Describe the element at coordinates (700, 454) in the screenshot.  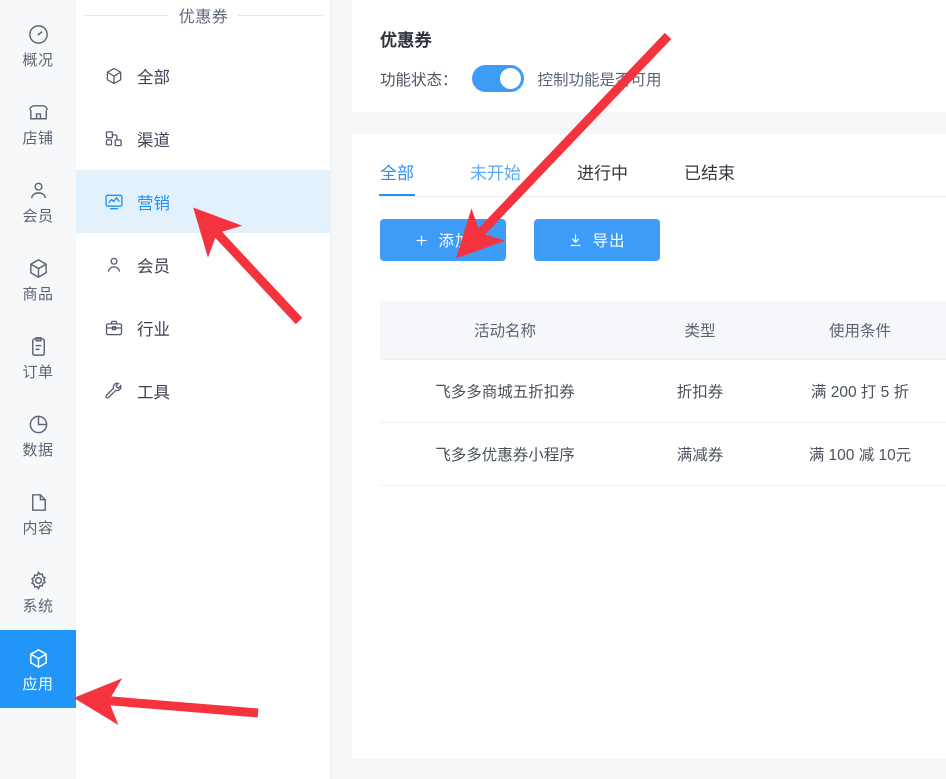
I see `cell-type: 满减券` at that location.